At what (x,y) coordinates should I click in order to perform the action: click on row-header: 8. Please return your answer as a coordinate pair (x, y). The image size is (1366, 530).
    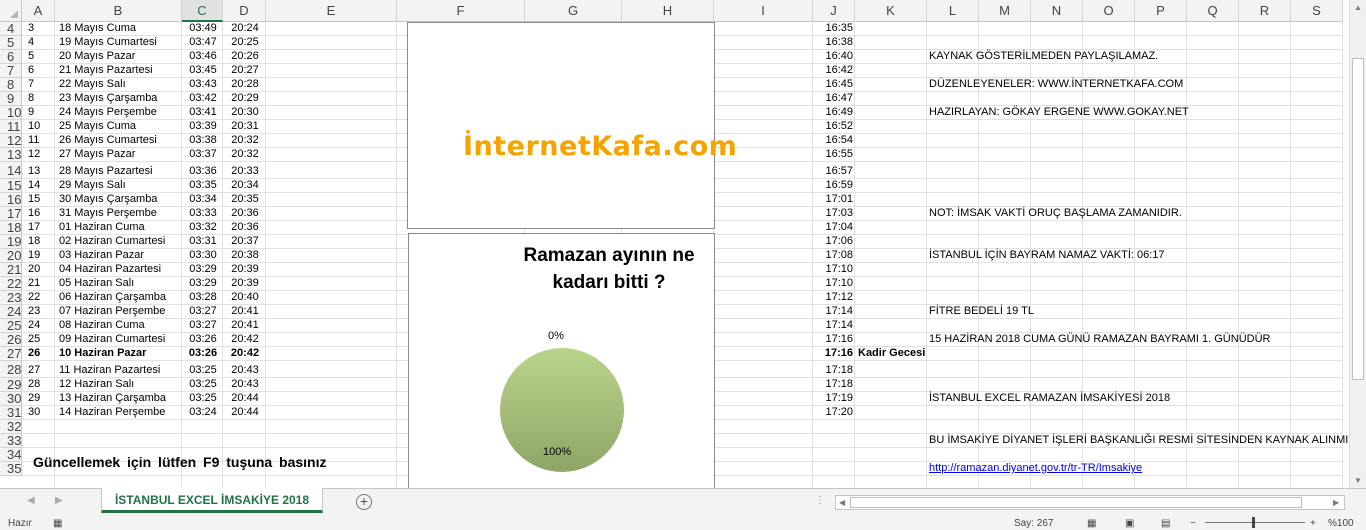
    Looking at the image, I should click on (11, 85).